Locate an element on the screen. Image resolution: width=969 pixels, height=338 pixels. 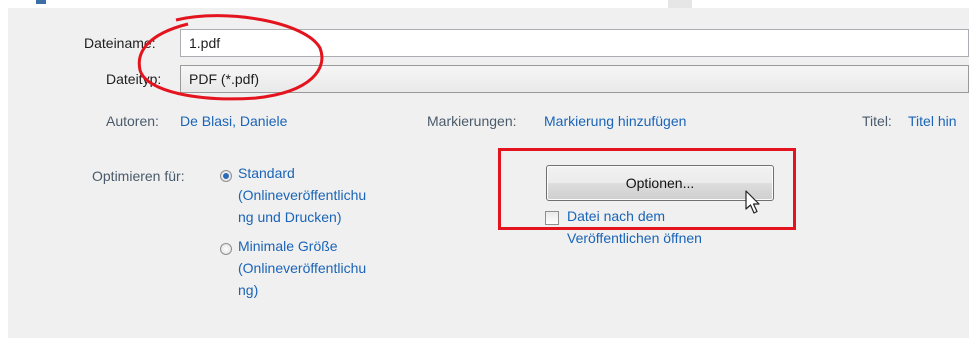
tags-value: Markierung hinzufügen is located at coordinates (615, 121).